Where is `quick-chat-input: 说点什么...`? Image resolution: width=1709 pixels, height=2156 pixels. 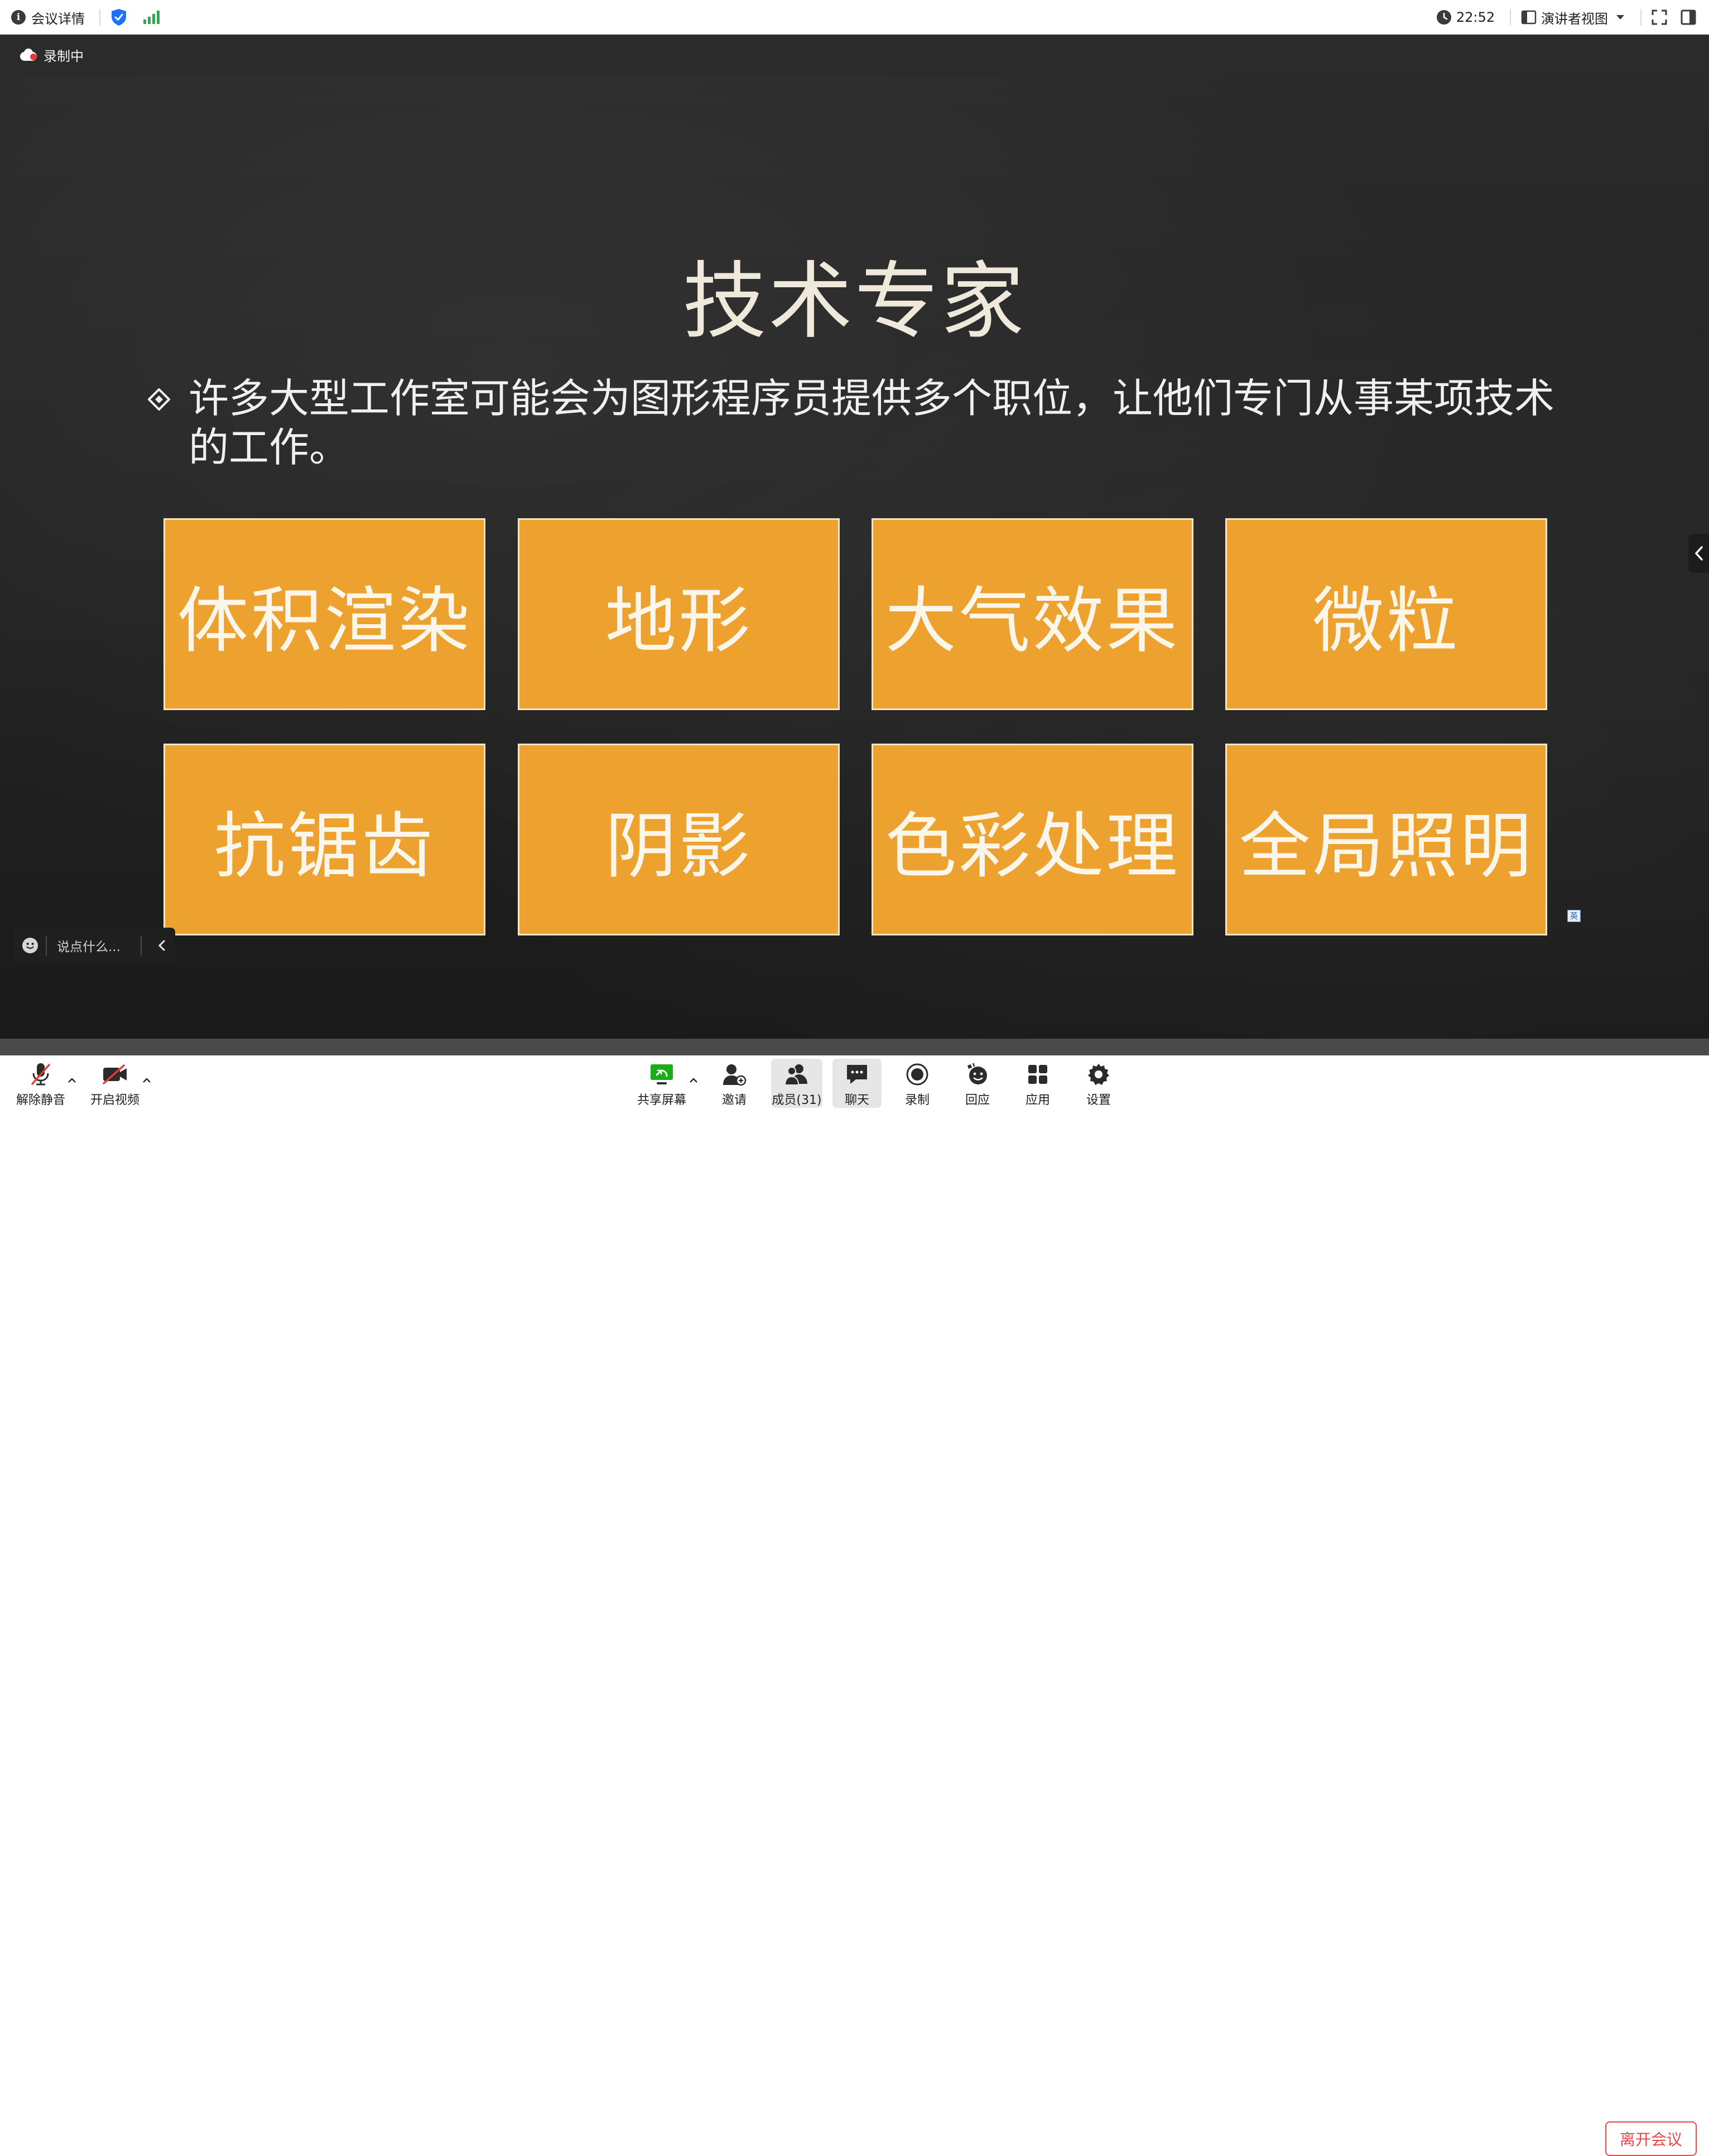 quick-chat-input: 说点什么... is located at coordinates (89, 945).